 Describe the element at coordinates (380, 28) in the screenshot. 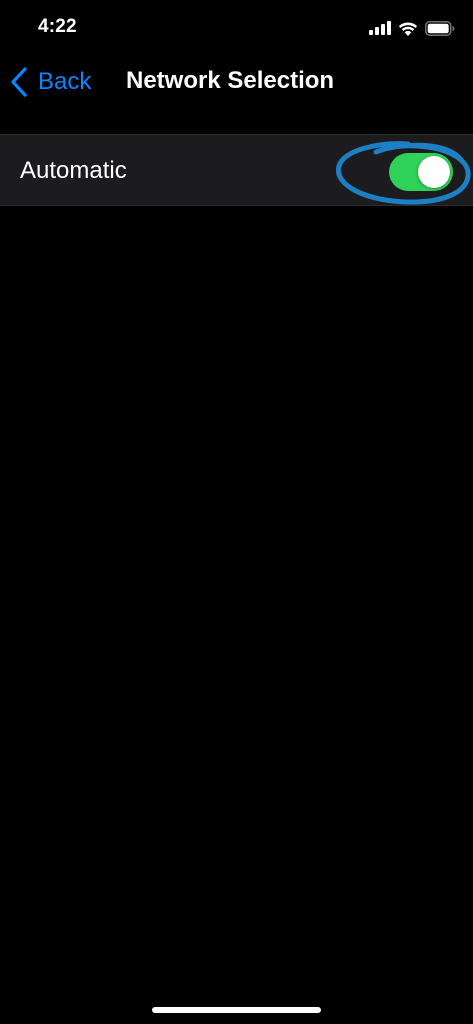

I see `signal-icon` at that location.